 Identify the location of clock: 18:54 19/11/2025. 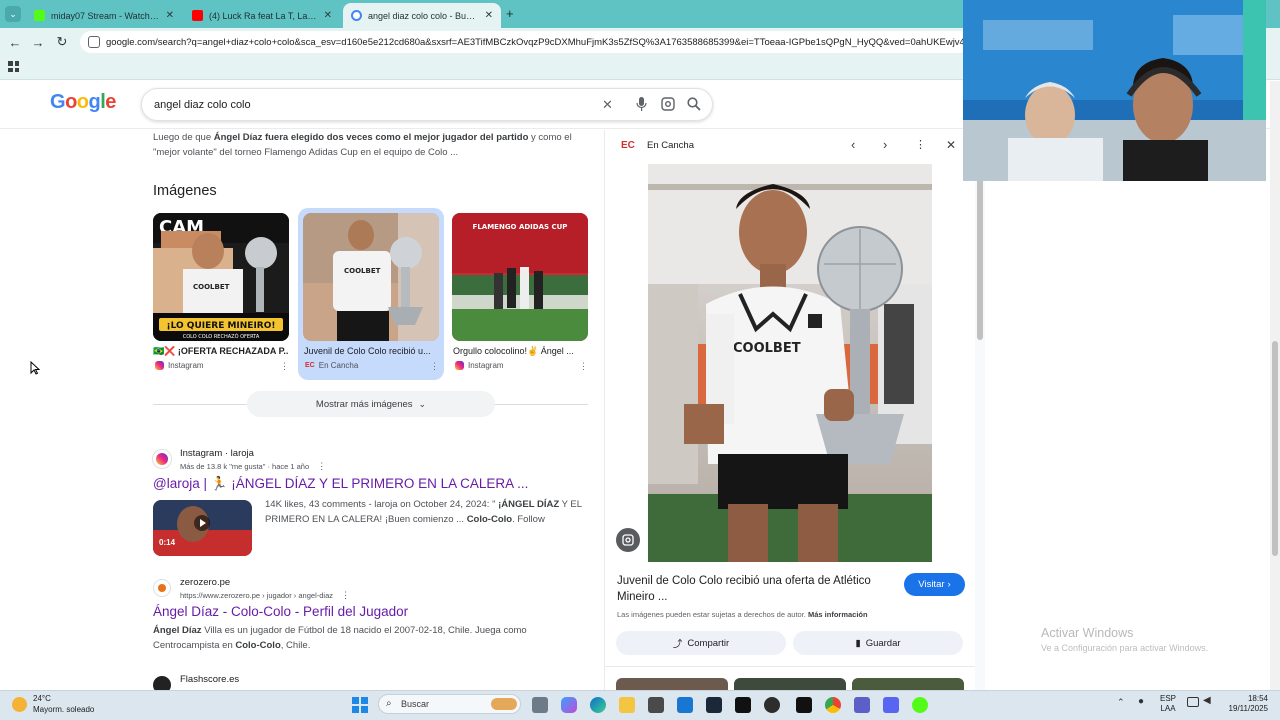
(1245, 704).